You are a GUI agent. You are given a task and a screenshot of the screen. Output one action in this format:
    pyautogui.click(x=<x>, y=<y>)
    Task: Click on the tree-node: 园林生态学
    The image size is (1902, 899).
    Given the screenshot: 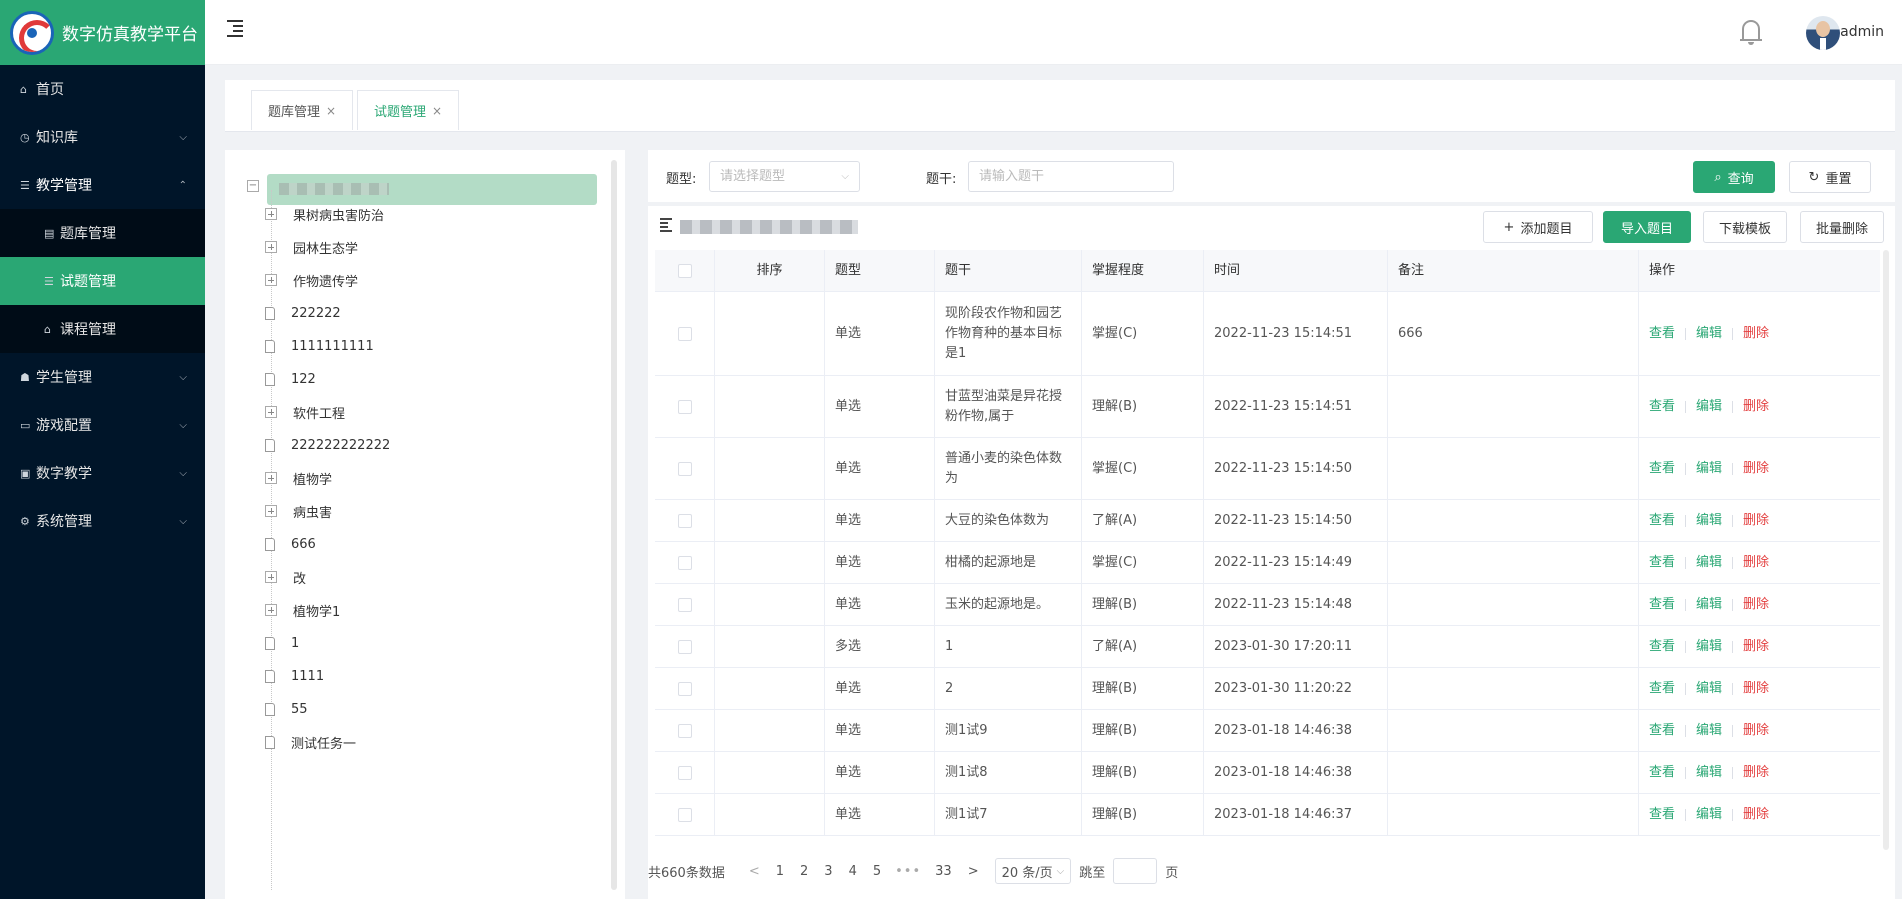 What is the action you would take?
    pyautogui.click(x=311, y=247)
    